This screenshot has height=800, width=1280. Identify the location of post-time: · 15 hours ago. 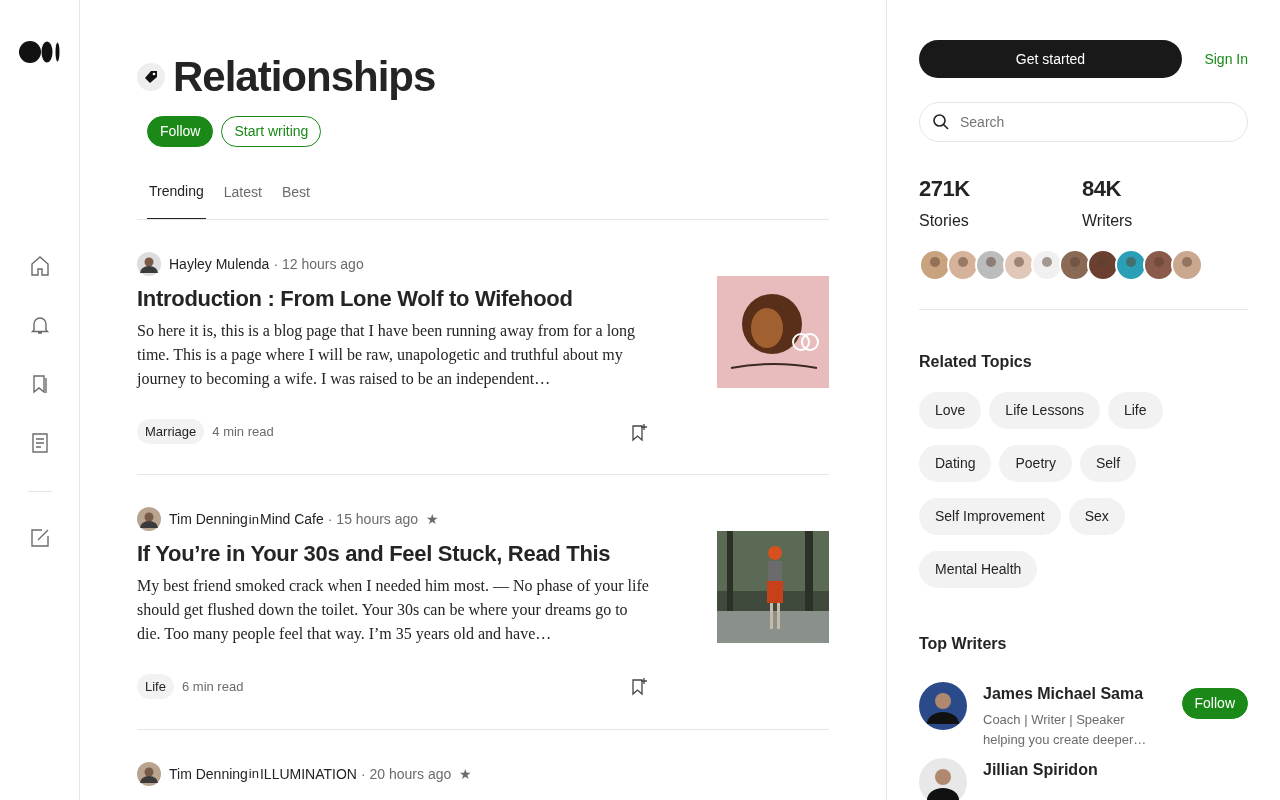
(373, 519).